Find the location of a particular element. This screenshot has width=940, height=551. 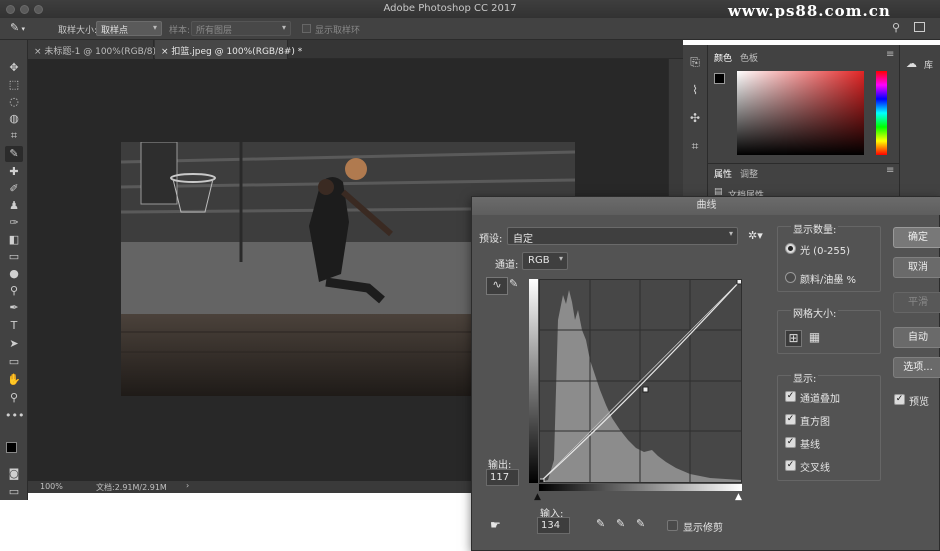

light-radio is located at coordinates (790, 248).